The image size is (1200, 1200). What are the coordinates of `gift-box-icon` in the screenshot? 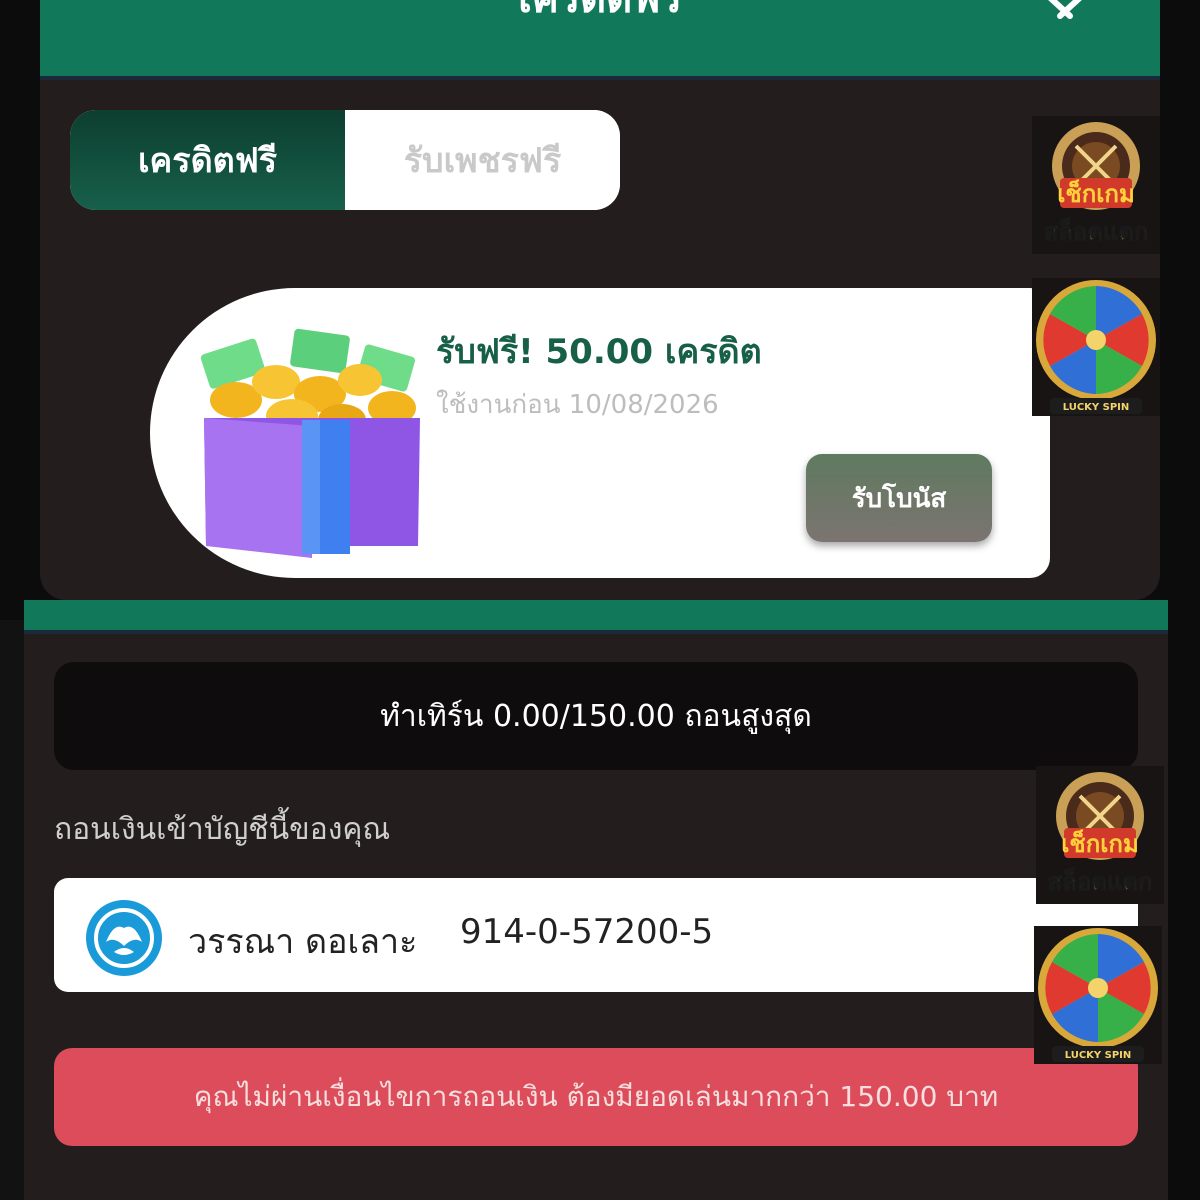 It's located at (310, 443).